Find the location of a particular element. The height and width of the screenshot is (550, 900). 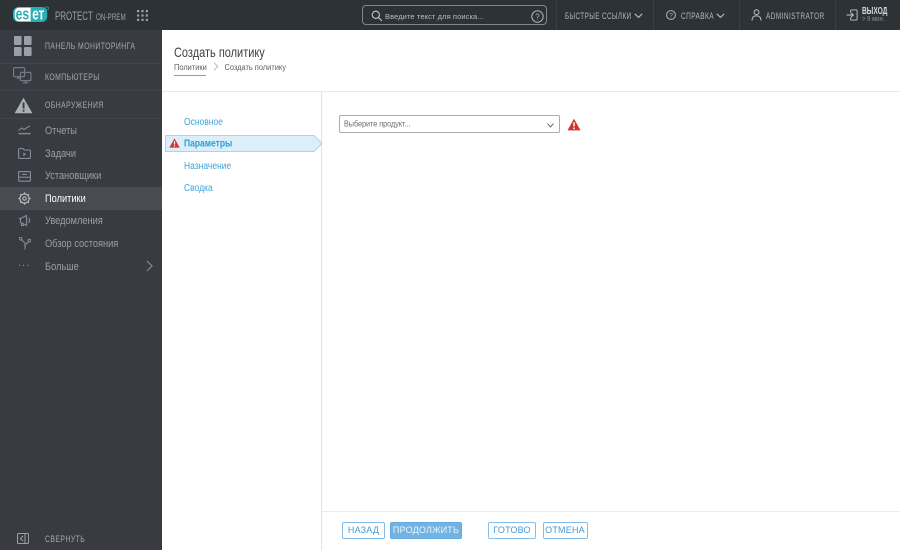

svg-text: es is located at coordinates (23, 14).